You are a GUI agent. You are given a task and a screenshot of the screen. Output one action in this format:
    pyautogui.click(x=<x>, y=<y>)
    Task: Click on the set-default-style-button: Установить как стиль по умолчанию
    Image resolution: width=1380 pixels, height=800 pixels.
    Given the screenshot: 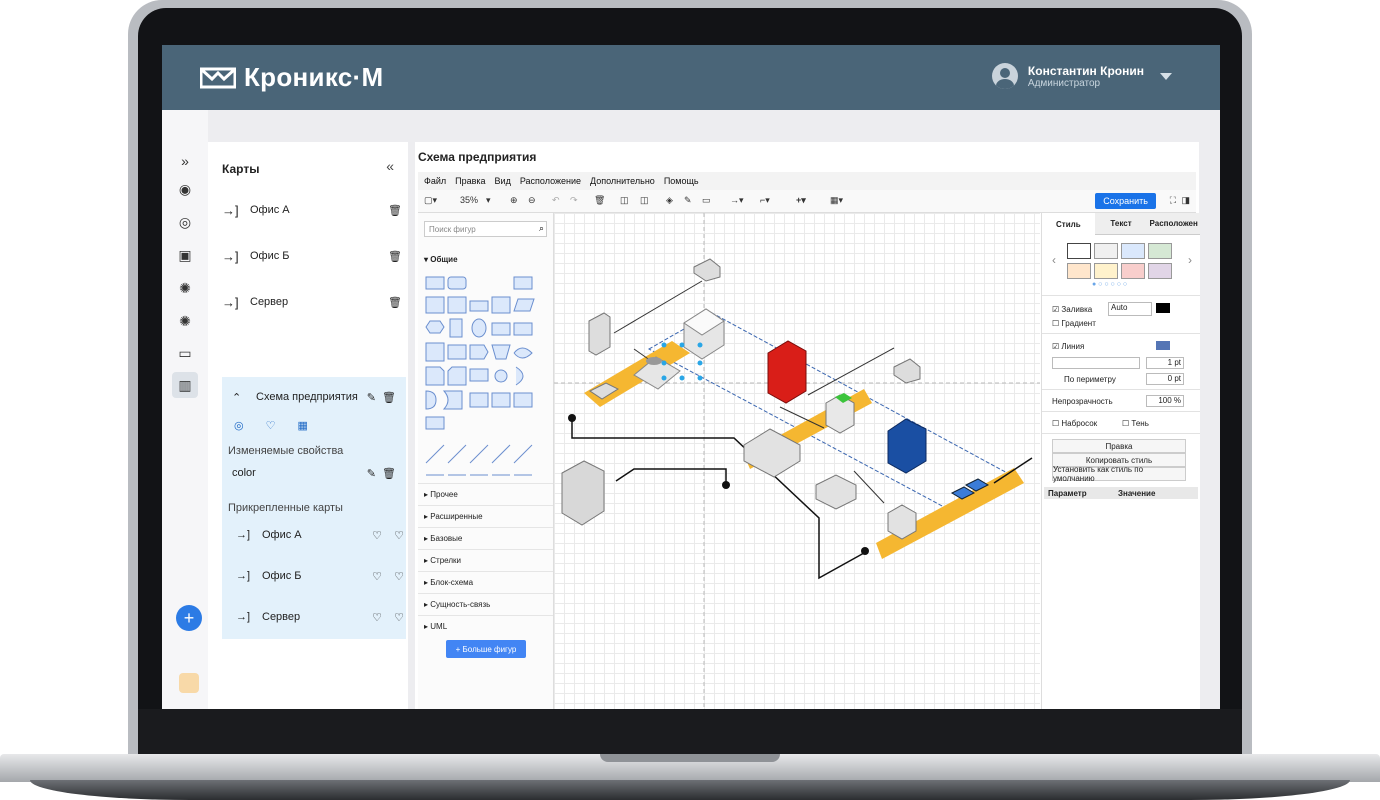 What is the action you would take?
    pyautogui.click(x=1119, y=474)
    